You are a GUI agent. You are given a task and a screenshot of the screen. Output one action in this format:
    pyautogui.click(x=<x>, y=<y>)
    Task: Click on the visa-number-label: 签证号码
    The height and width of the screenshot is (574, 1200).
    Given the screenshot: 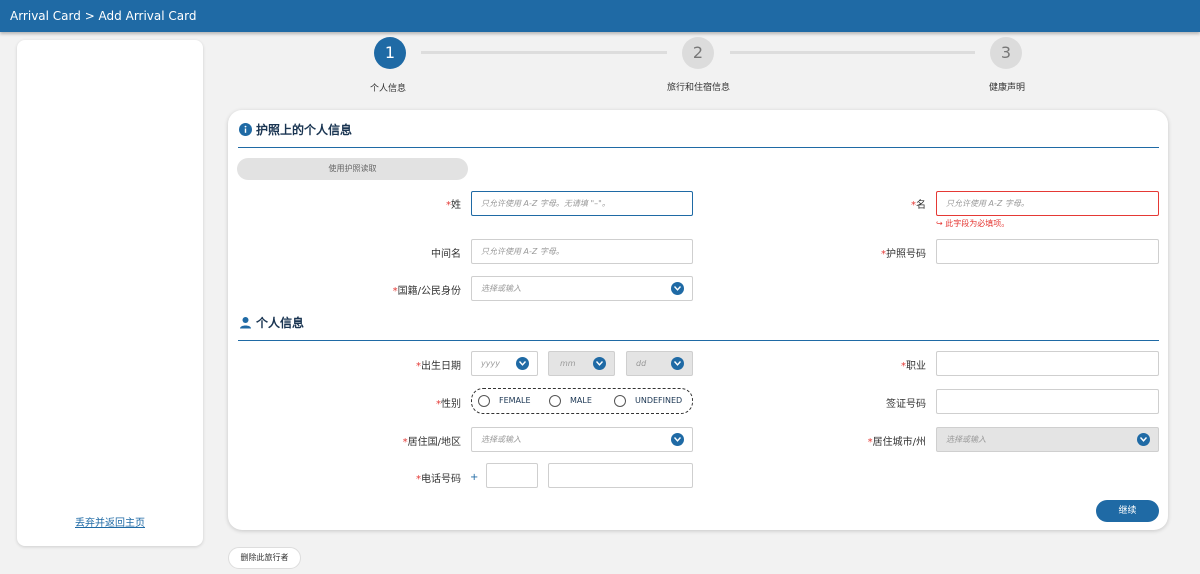 What is the action you would take?
    pyautogui.click(x=906, y=404)
    